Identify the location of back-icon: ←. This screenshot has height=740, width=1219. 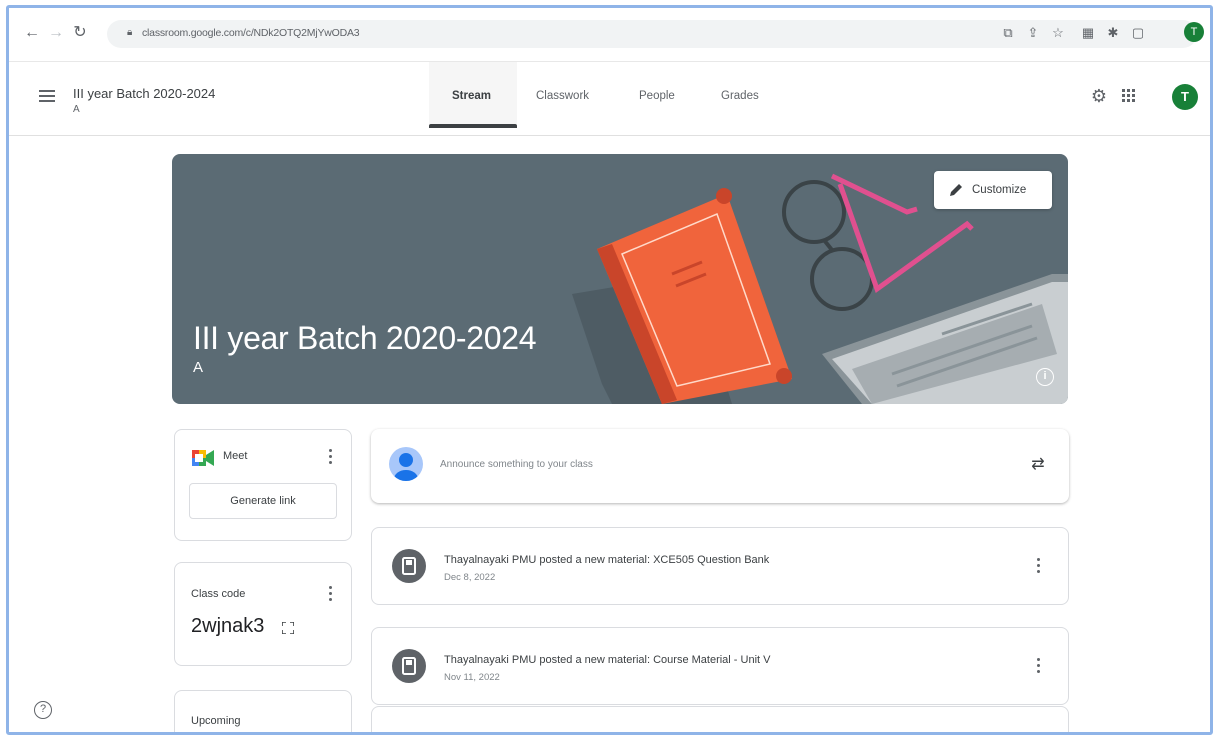
(32, 33).